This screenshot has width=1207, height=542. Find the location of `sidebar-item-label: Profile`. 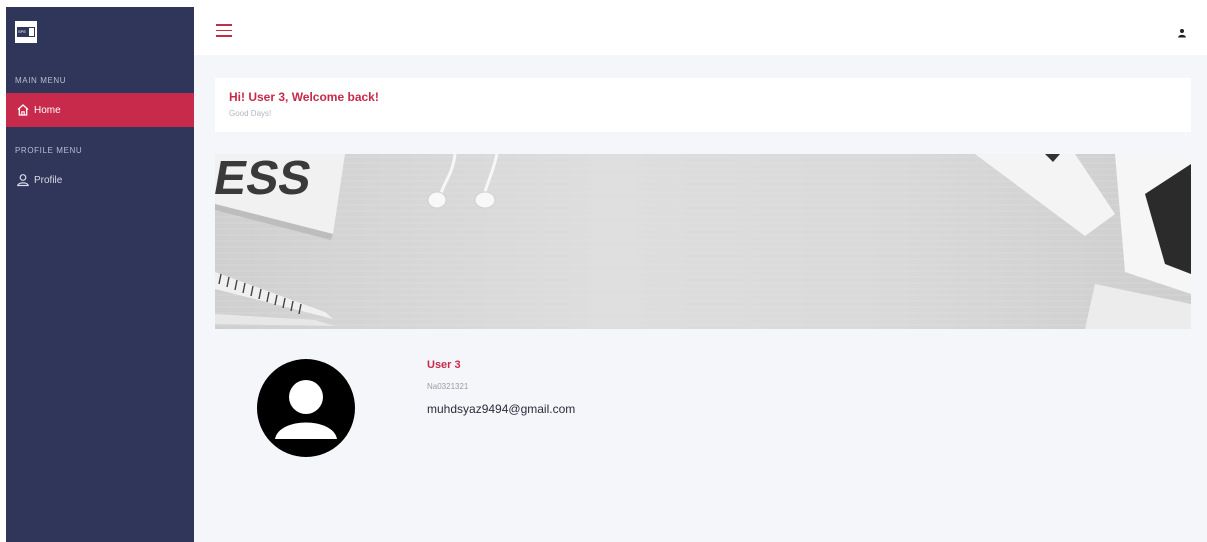

sidebar-item-label: Profile is located at coordinates (48, 180).